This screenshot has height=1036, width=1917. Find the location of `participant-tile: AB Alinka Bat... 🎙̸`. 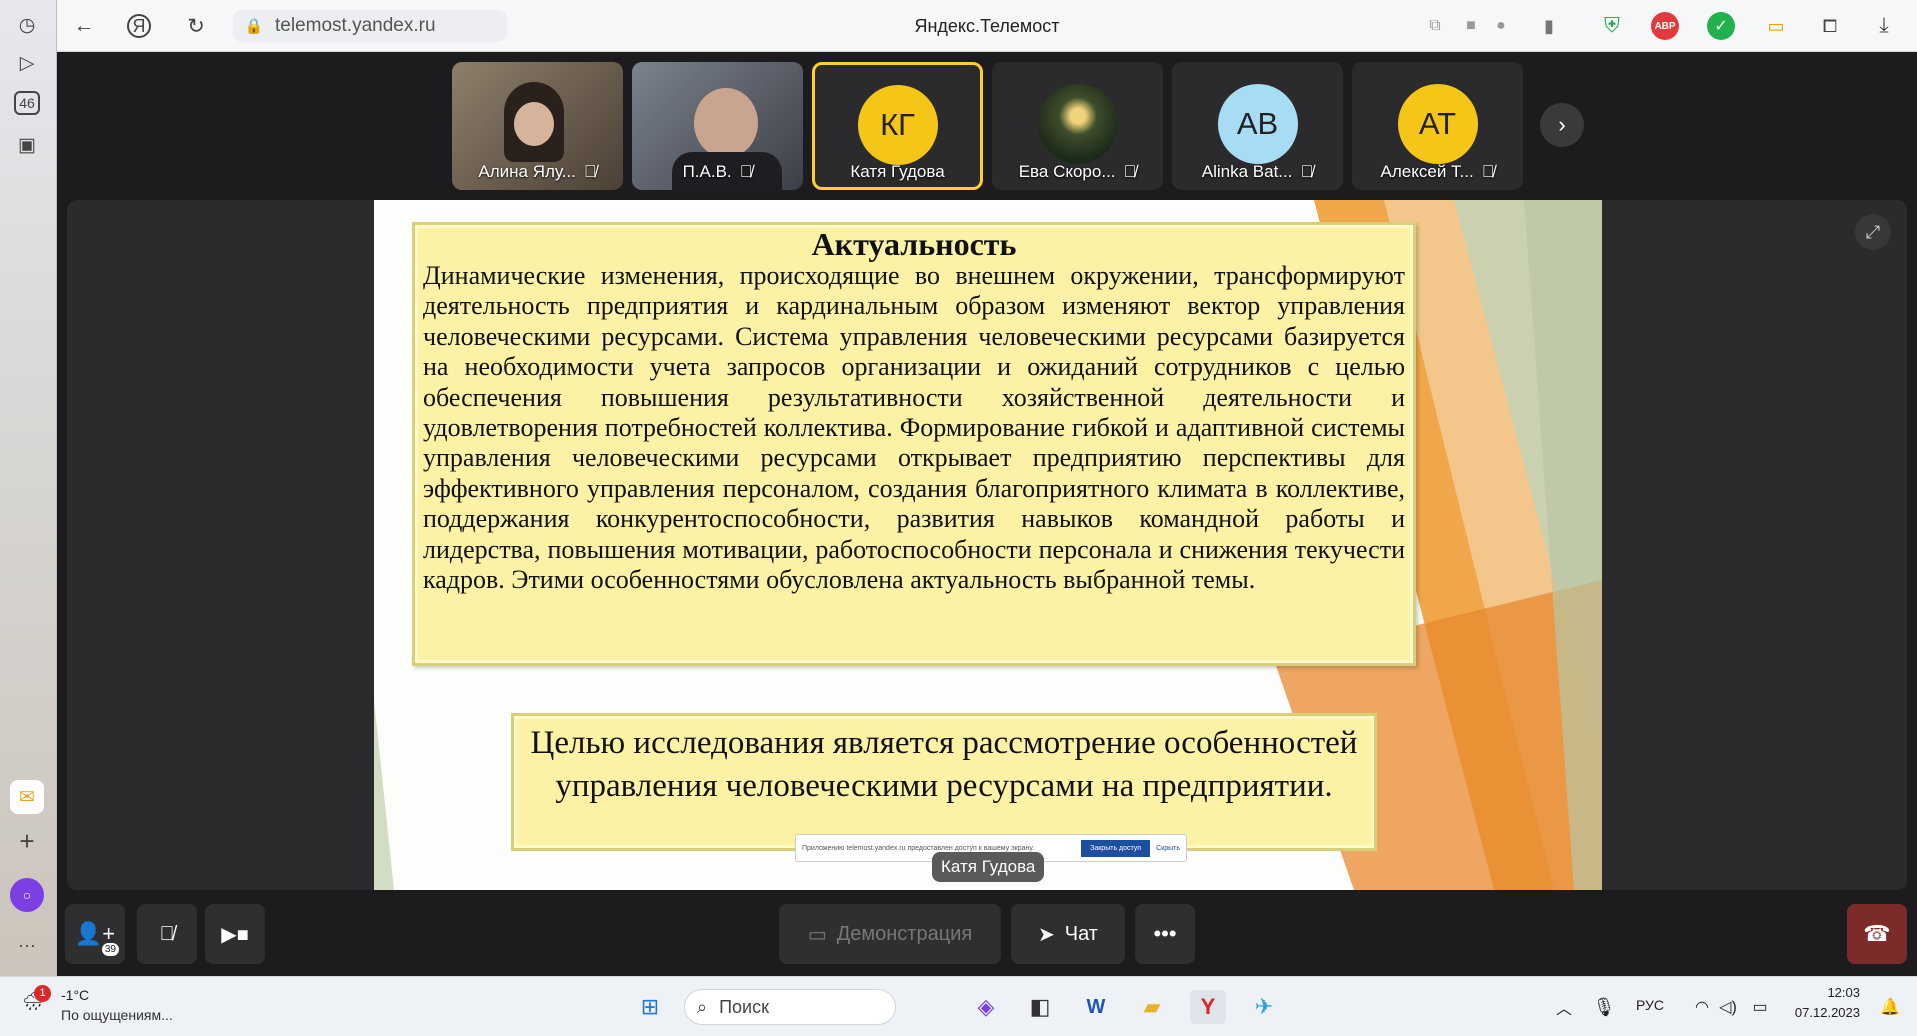

participant-tile: AB Alinka Bat... 🎙̸ is located at coordinates (1257, 126).